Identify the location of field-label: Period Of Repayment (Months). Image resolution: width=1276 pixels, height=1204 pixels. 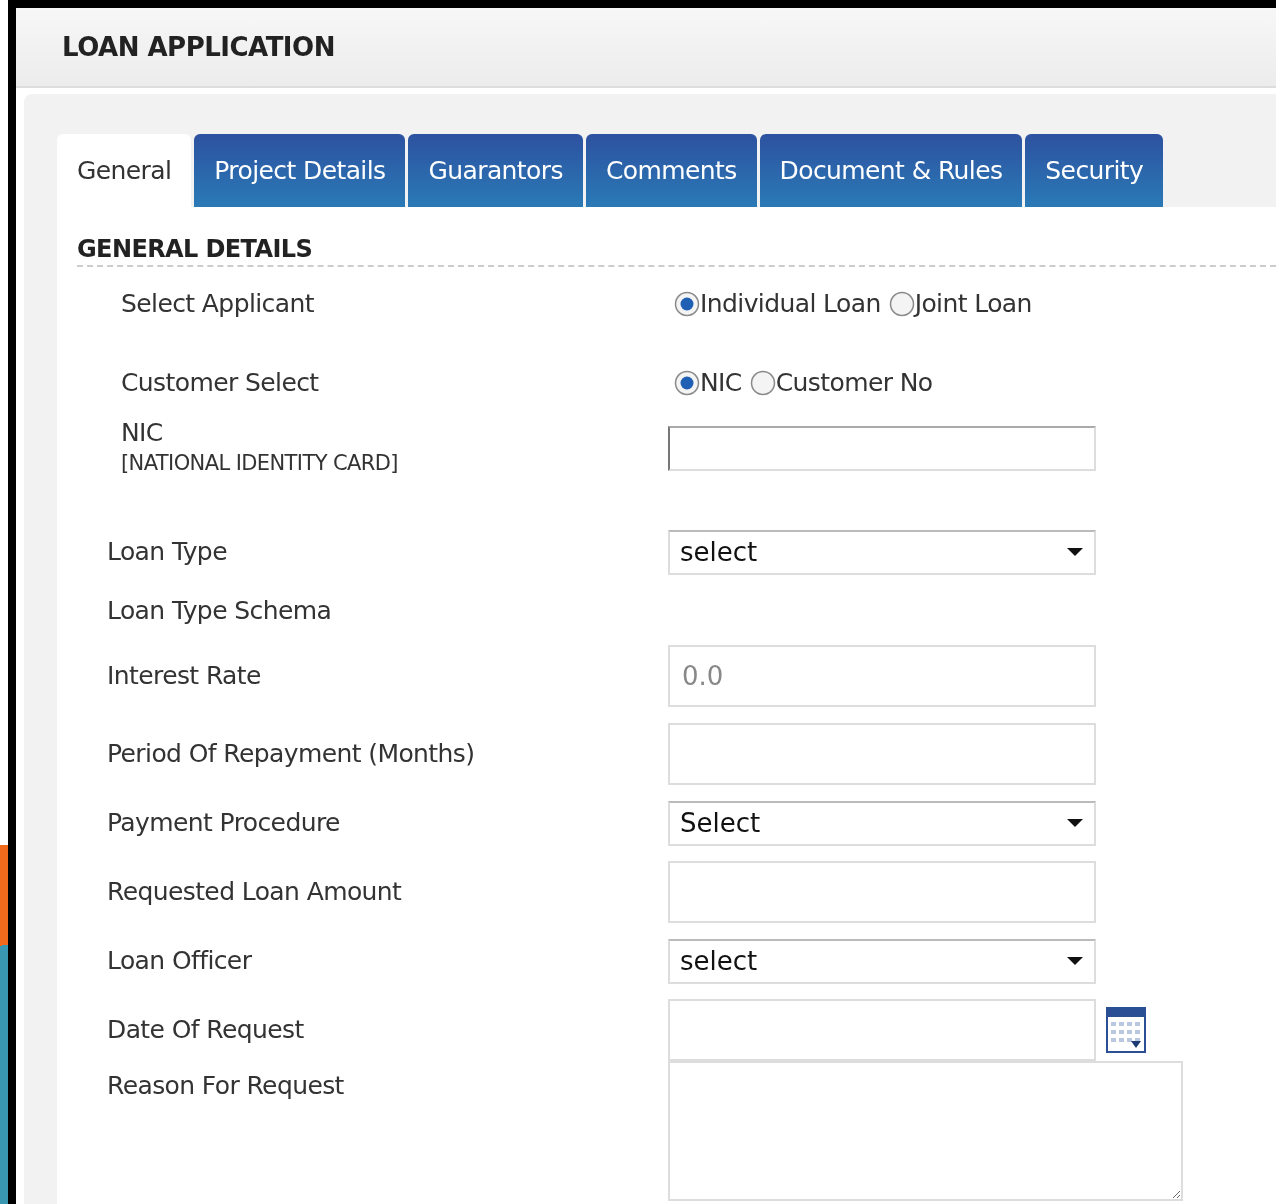
(291, 754).